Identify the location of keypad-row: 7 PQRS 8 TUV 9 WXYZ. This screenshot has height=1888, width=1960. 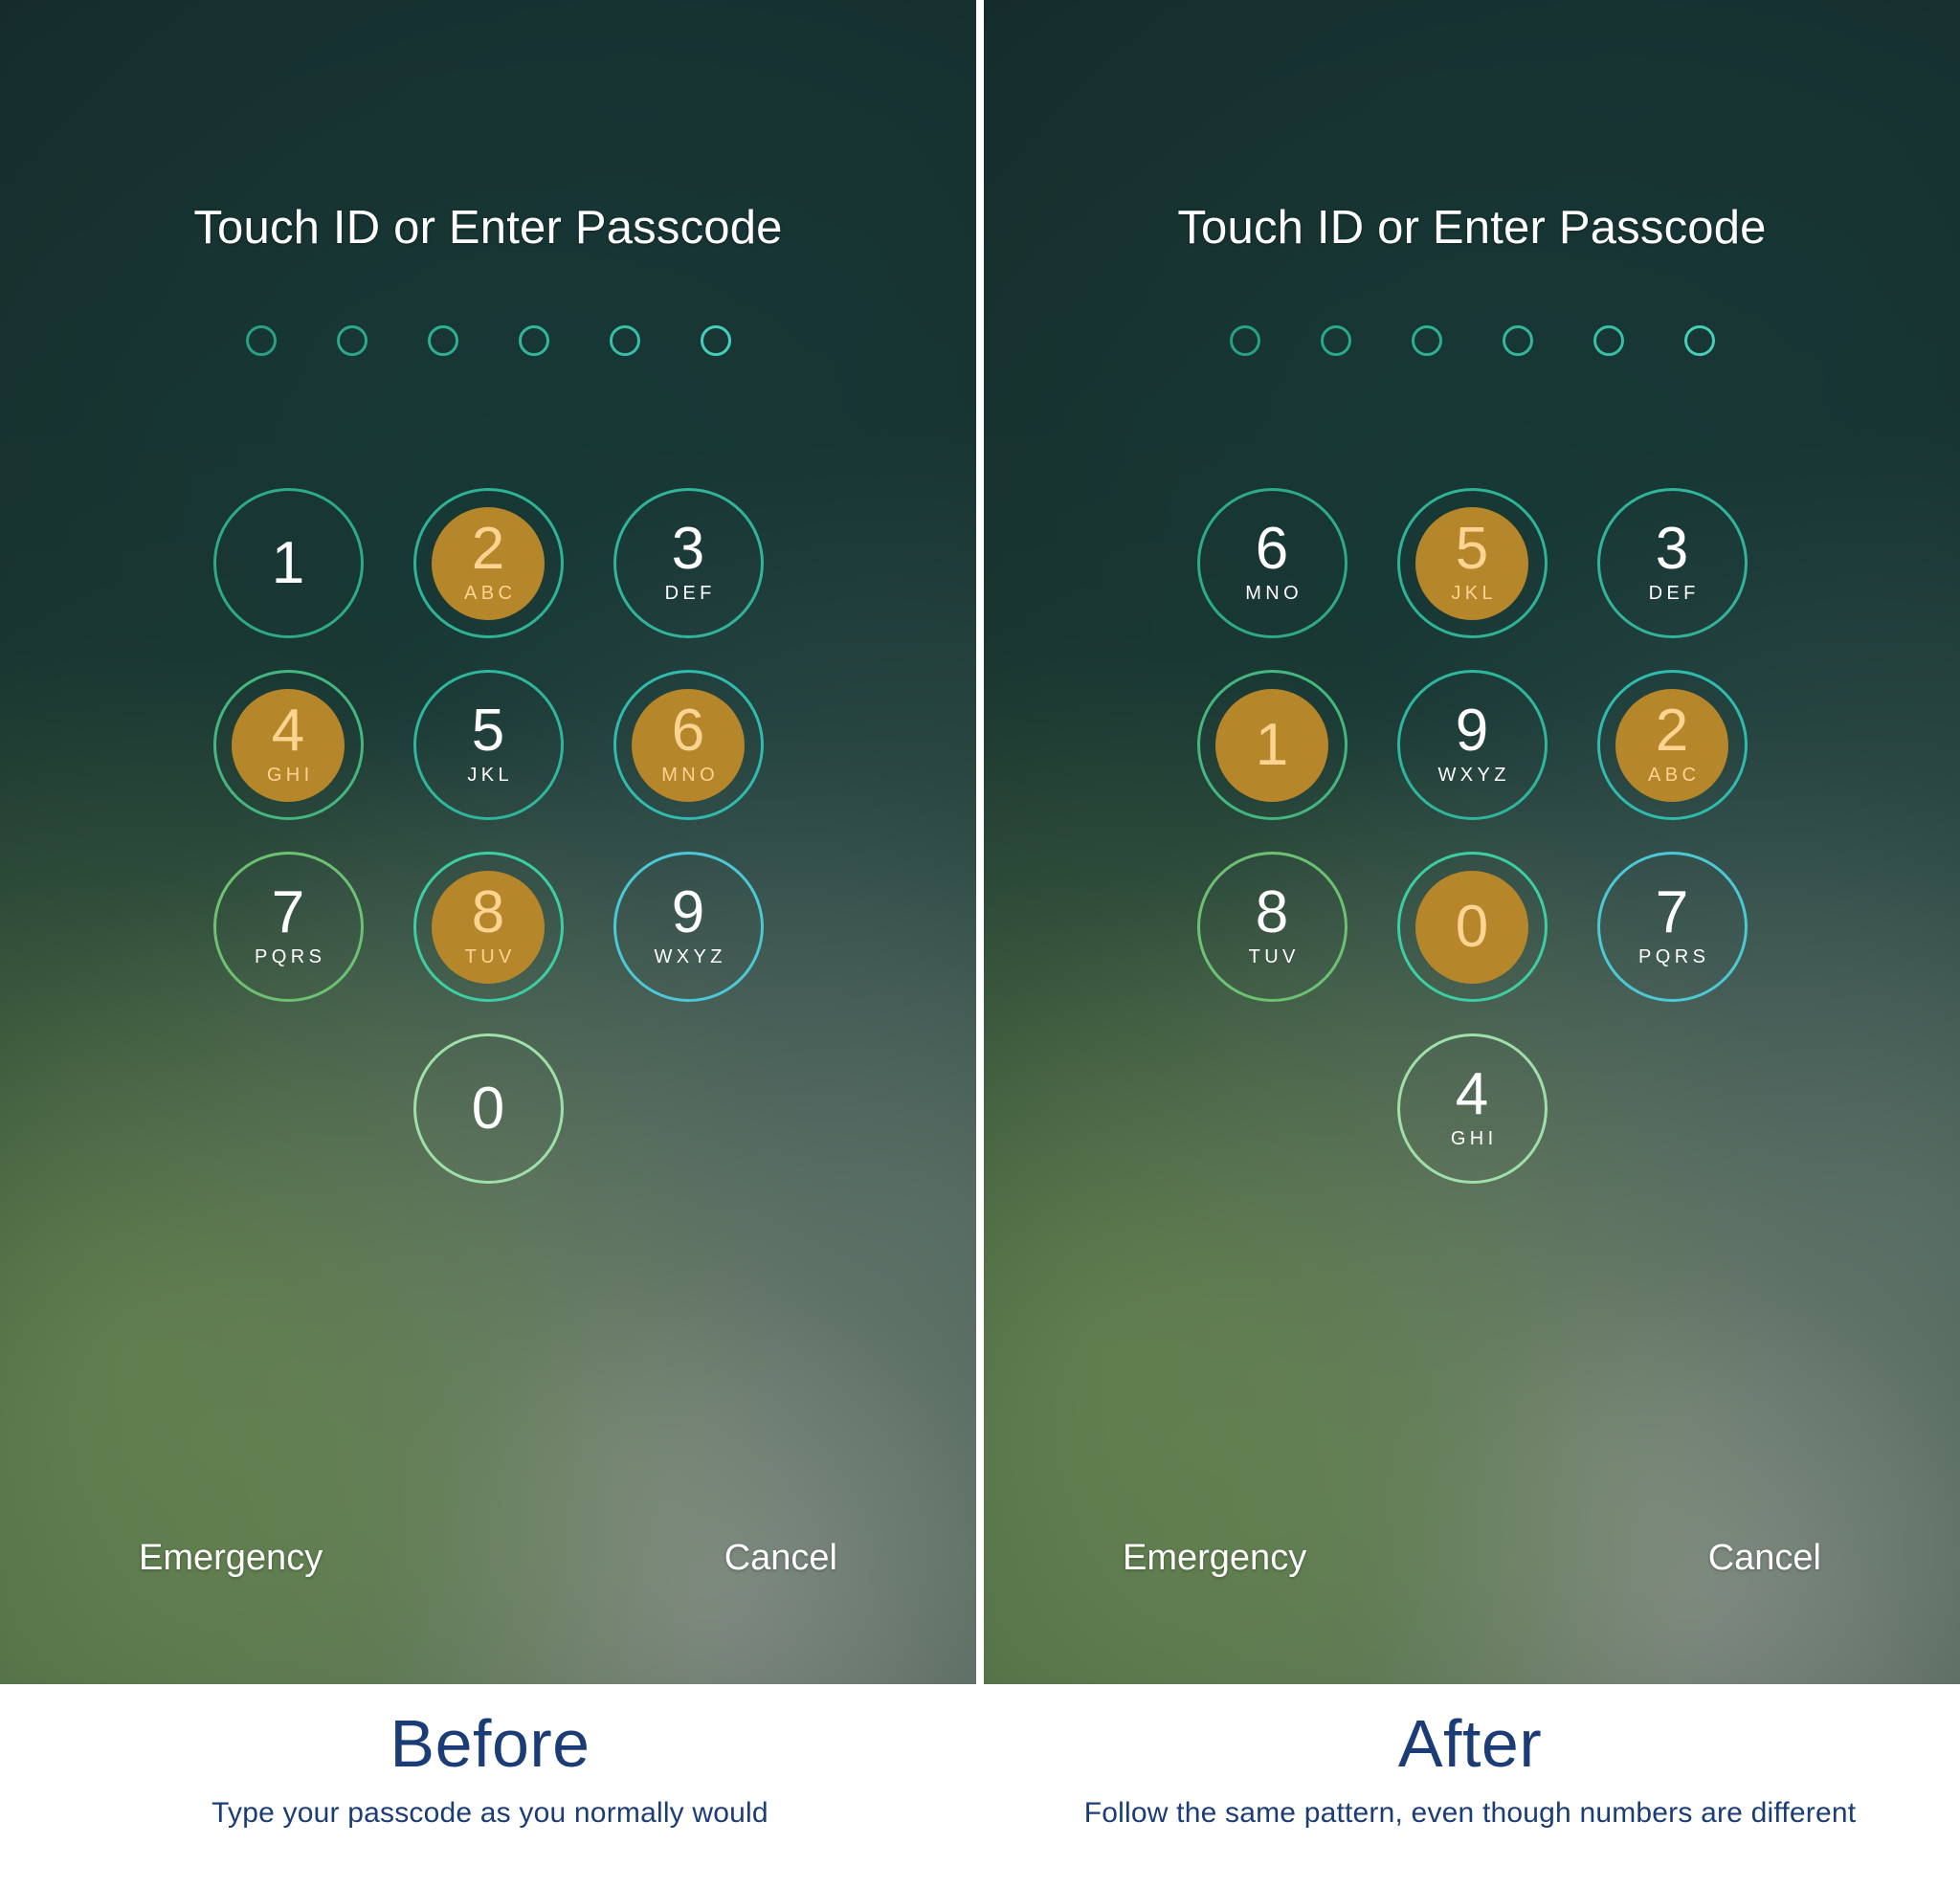
(488, 927).